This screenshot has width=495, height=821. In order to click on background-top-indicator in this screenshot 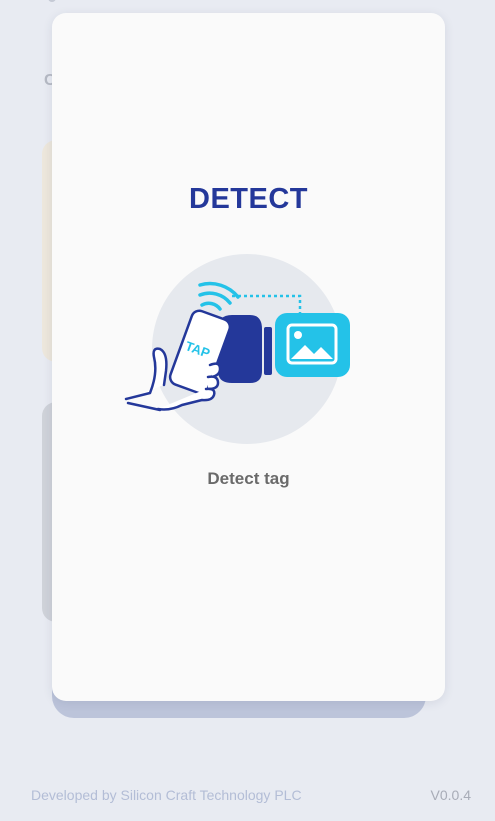, I will do `click(52, 1)`.